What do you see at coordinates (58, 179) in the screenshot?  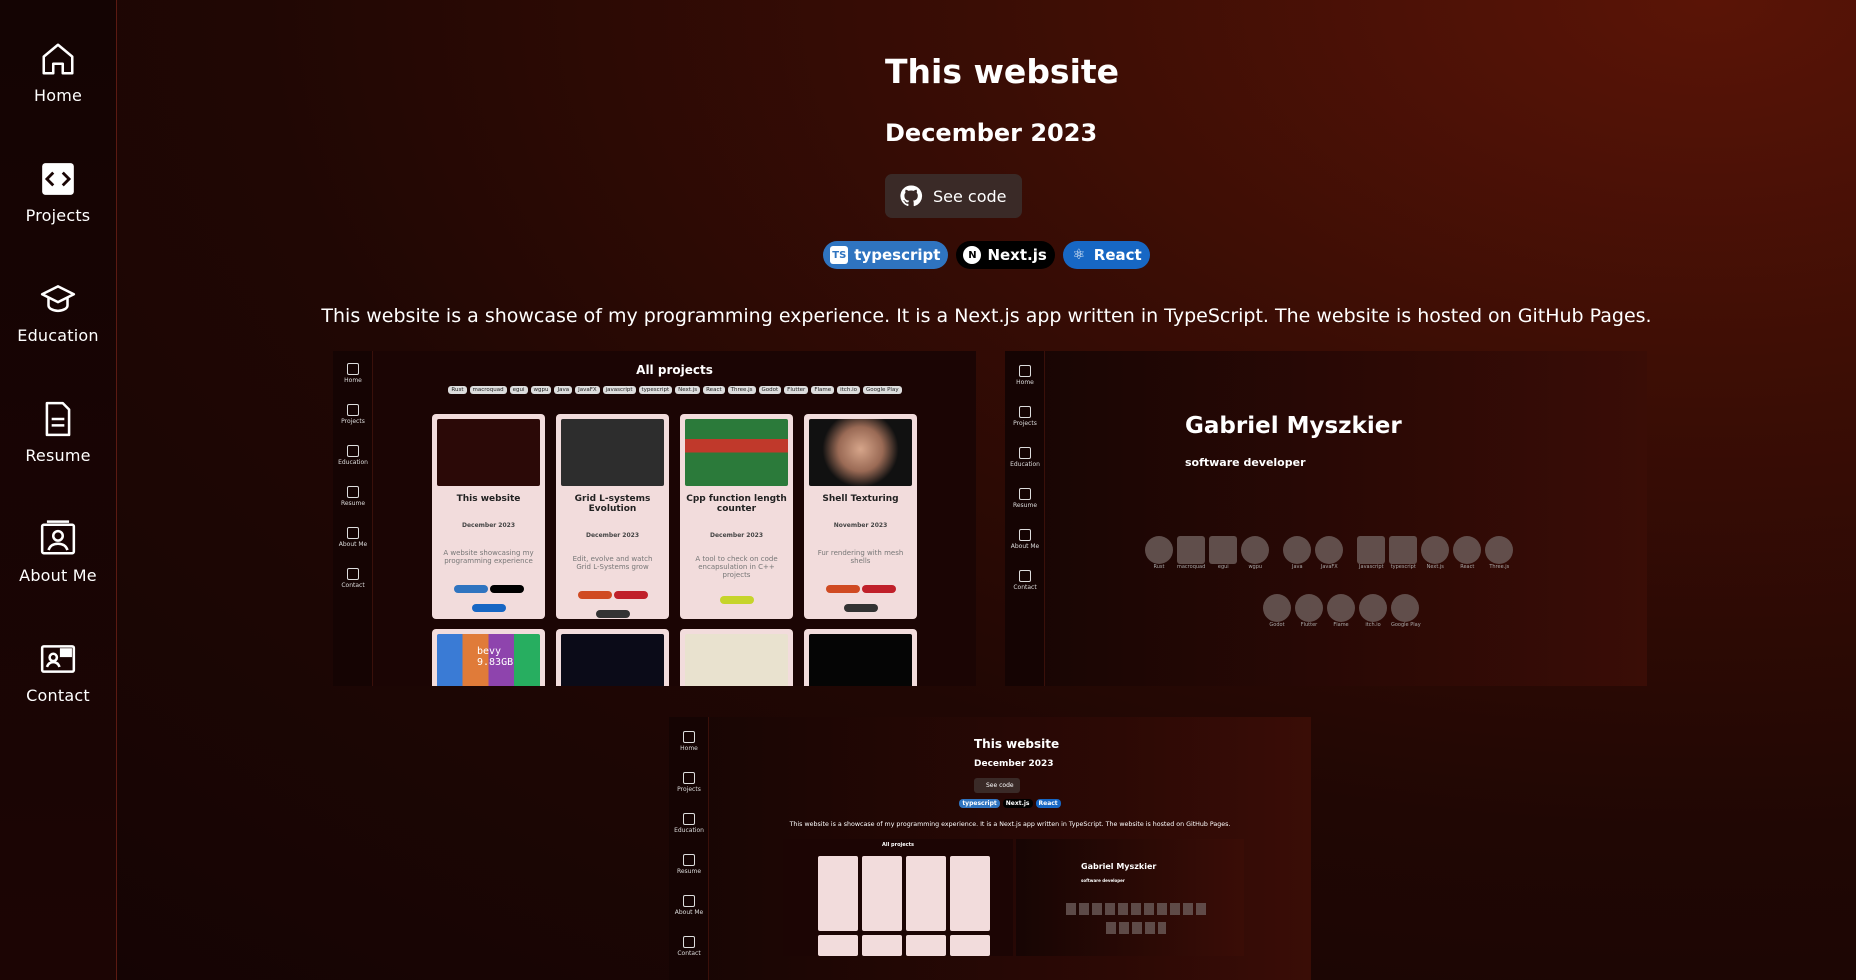 I see `code-icon` at bounding box center [58, 179].